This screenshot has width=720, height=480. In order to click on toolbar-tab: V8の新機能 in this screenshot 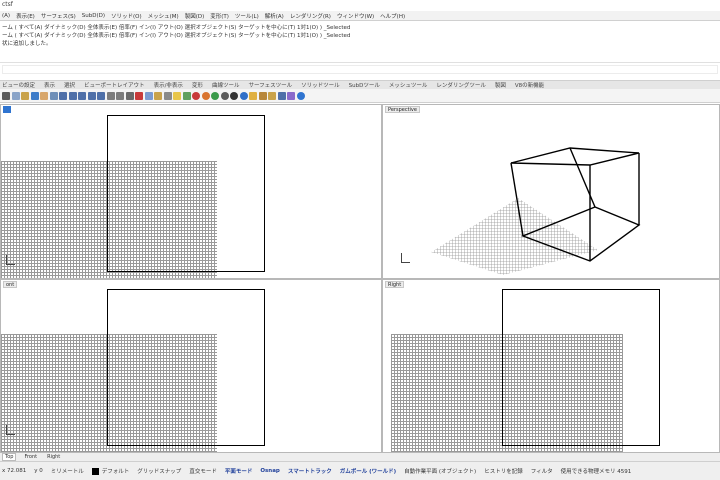, I will do `click(529, 85)`.